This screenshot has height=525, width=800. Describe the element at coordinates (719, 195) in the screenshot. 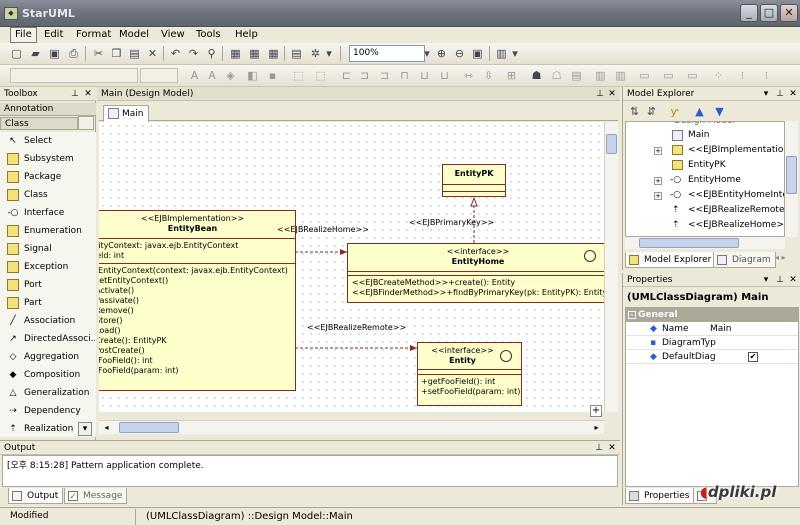

I see `tree-item-ejbentityhomeinterface: + -○ <<EJBEntityHomeInterf` at that location.